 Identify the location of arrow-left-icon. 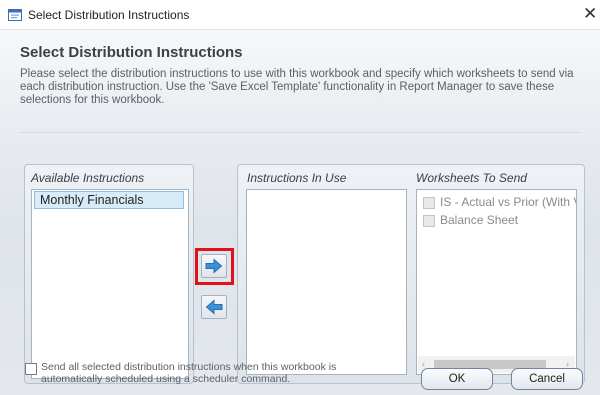
(214, 307).